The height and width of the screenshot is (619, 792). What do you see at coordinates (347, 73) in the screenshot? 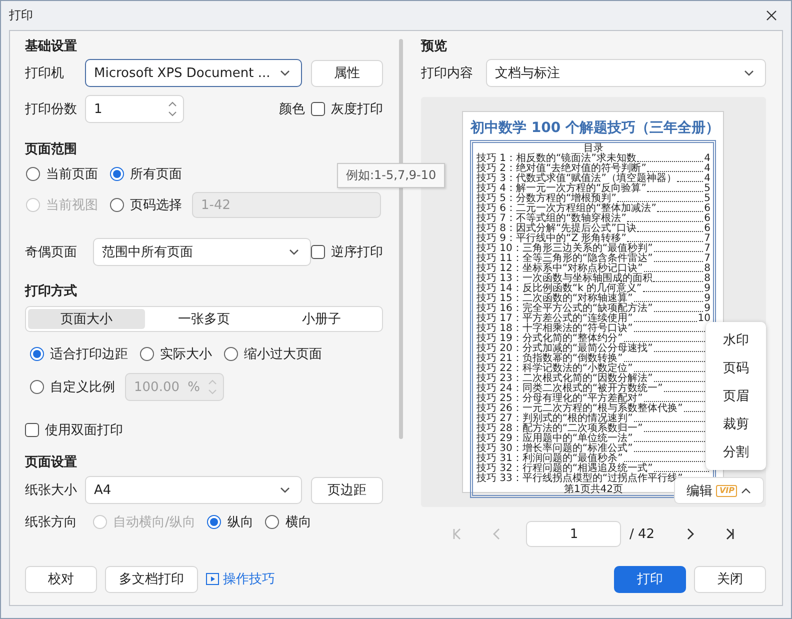
I see `properties-button: 属性` at bounding box center [347, 73].